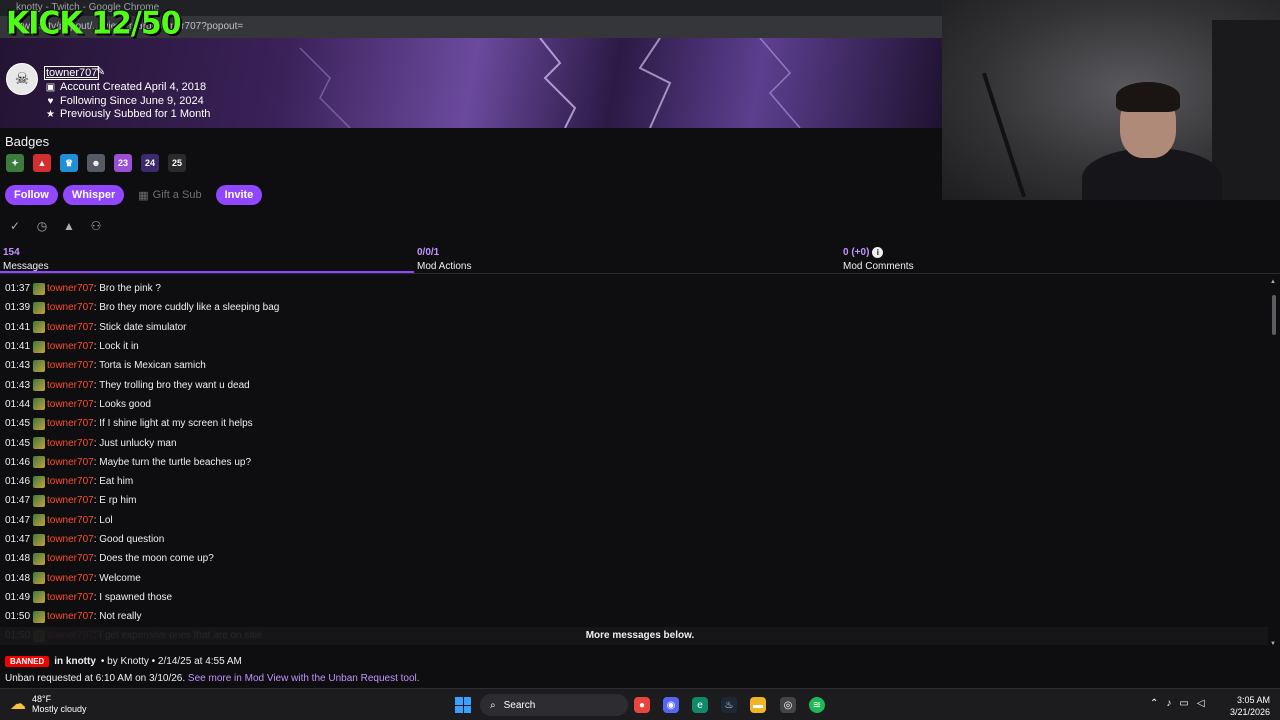  Describe the element at coordinates (69, 226) in the screenshot. I see `warning-icon: ▲` at that location.